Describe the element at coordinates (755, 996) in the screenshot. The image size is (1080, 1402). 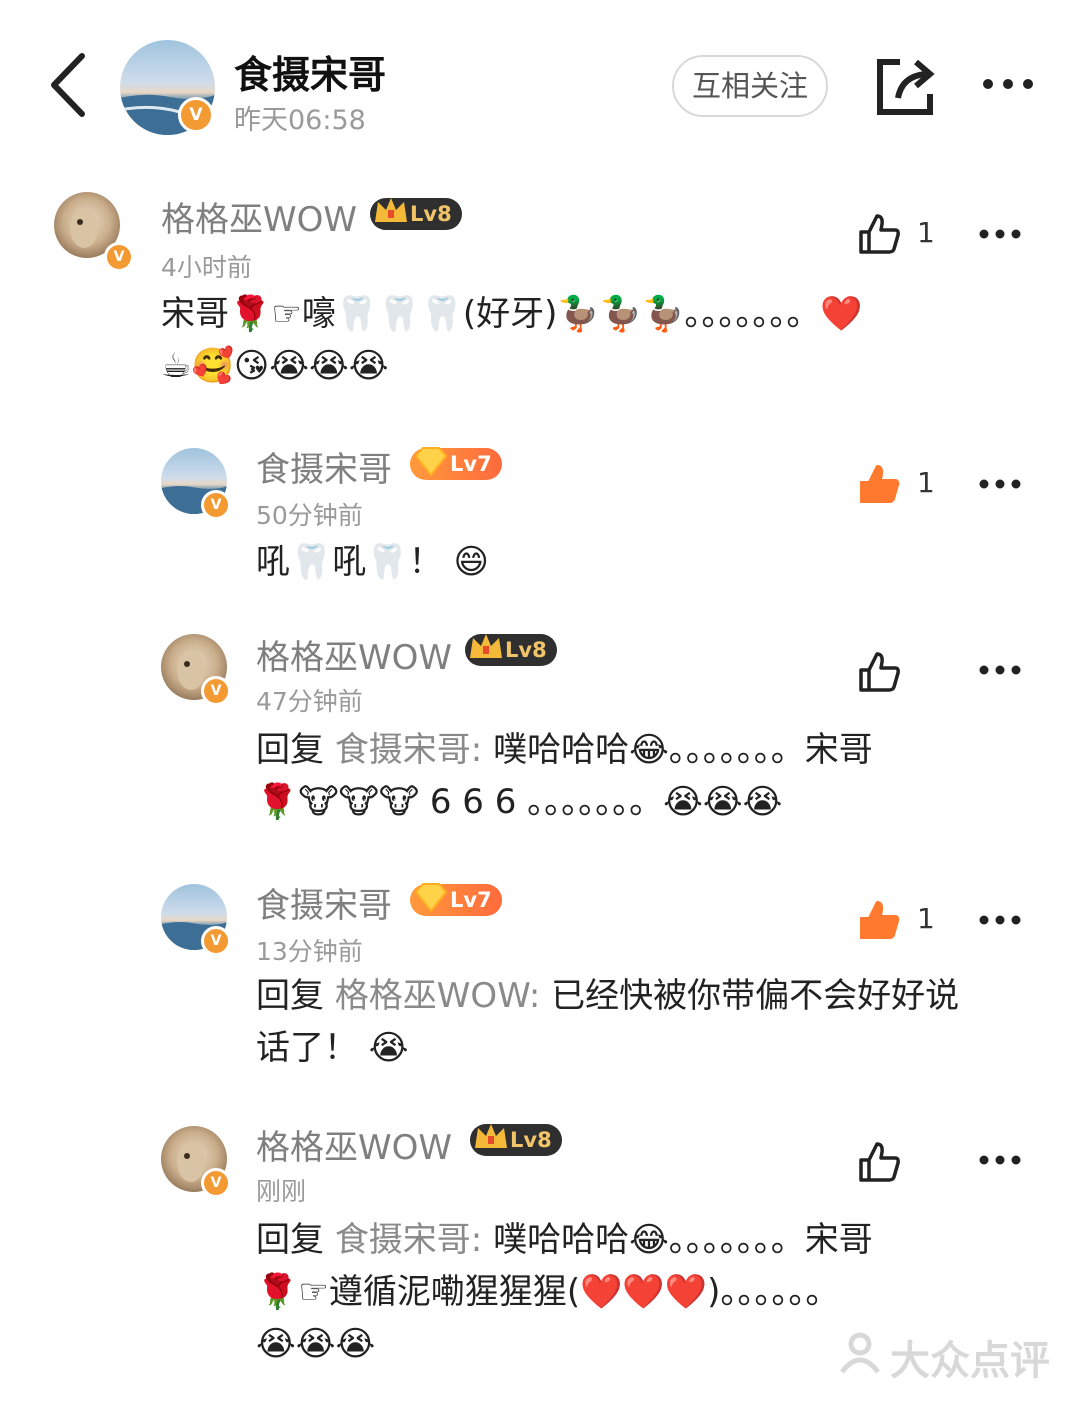
I see `reply-text: 已经快被你带偏不会好好说` at that location.